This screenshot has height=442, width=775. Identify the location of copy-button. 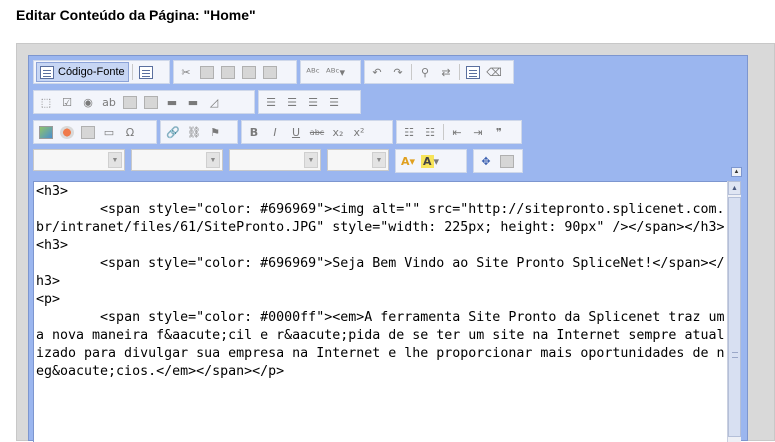
(207, 72).